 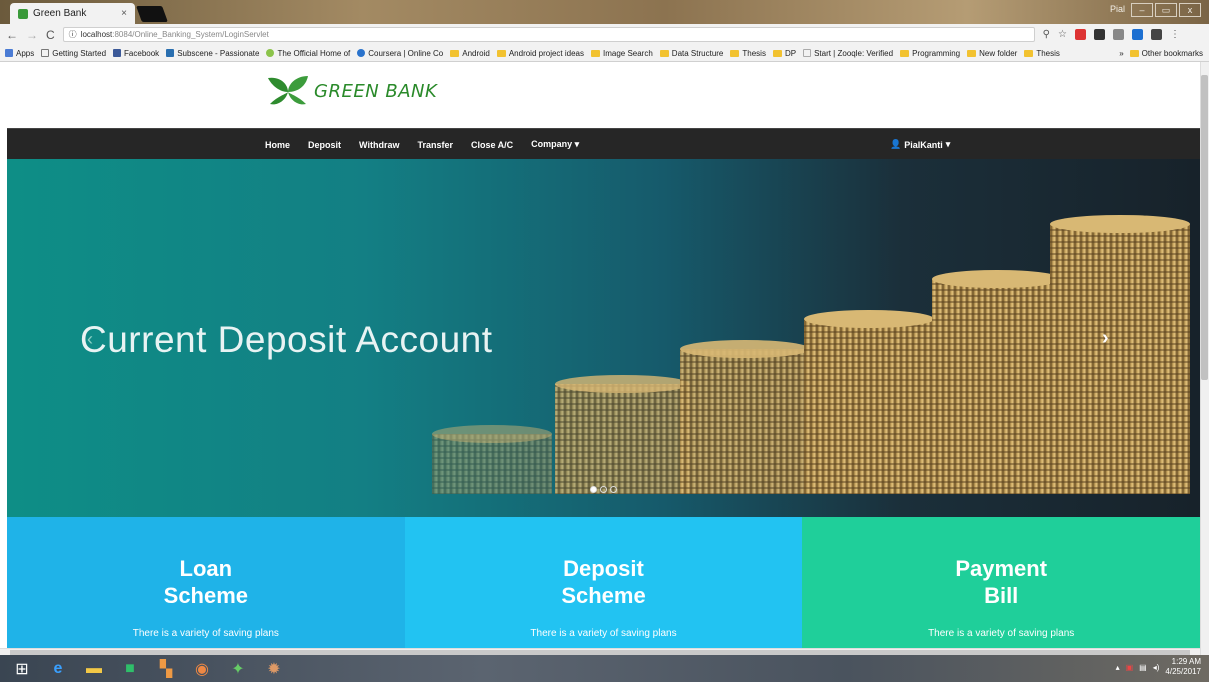 What do you see at coordinates (1166, 10) in the screenshot?
I see `maximize-button: ▭` at bounding box center [1166, 10].